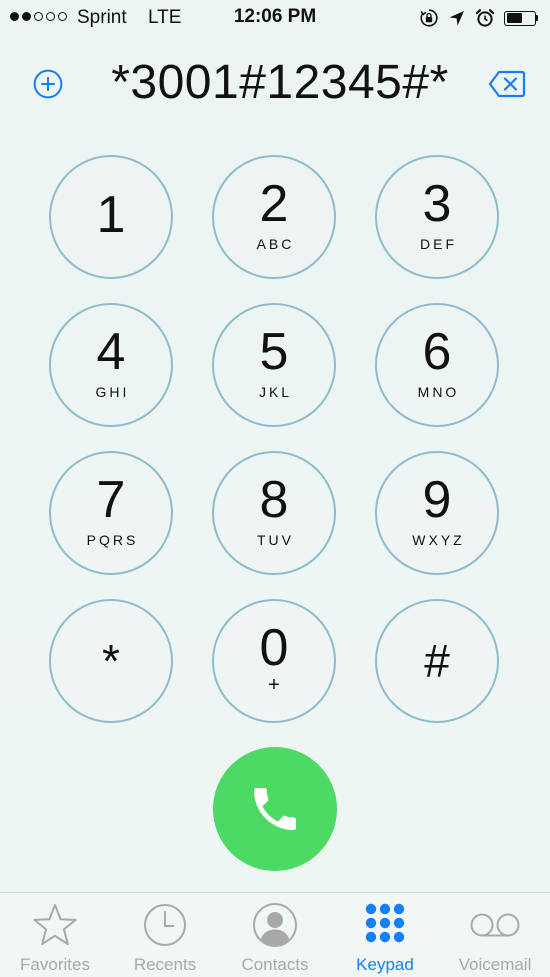  I want to click on battery-icon, so click(521, 18).